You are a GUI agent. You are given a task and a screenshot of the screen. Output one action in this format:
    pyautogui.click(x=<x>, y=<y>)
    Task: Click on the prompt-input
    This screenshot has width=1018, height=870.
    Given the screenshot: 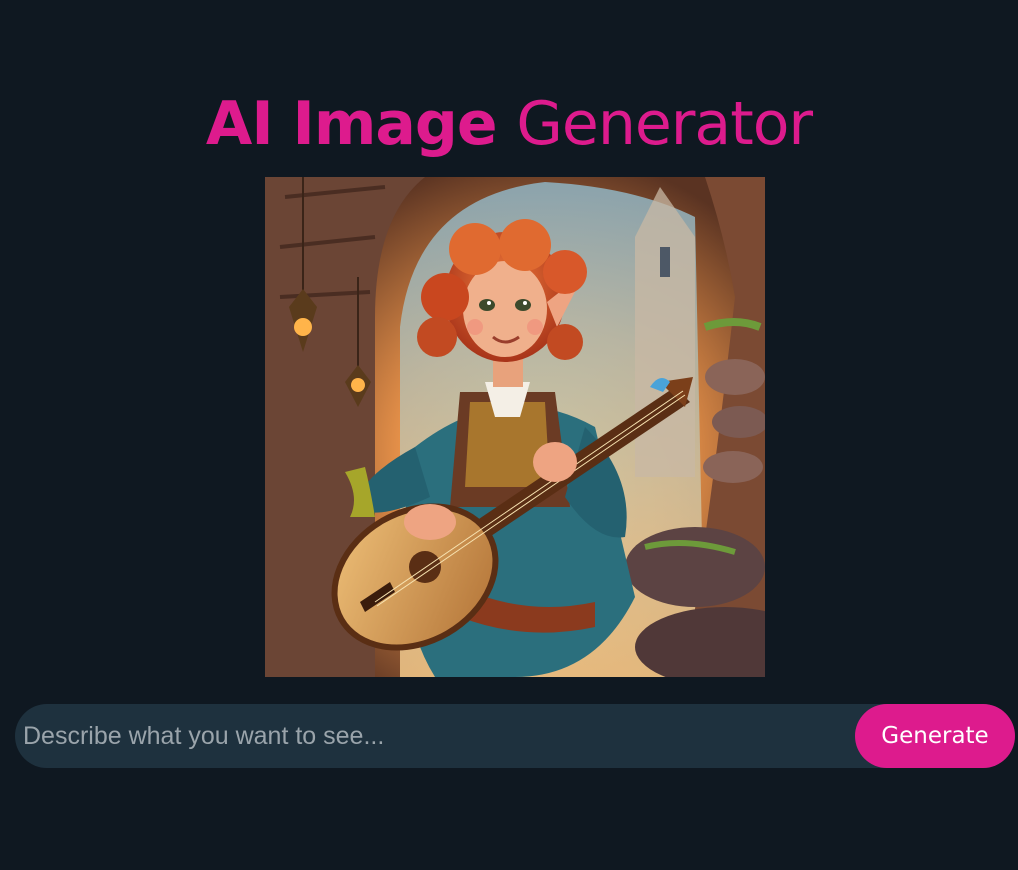 What is the action you would take?
    pyautogui.click(x=433, y=736)
    